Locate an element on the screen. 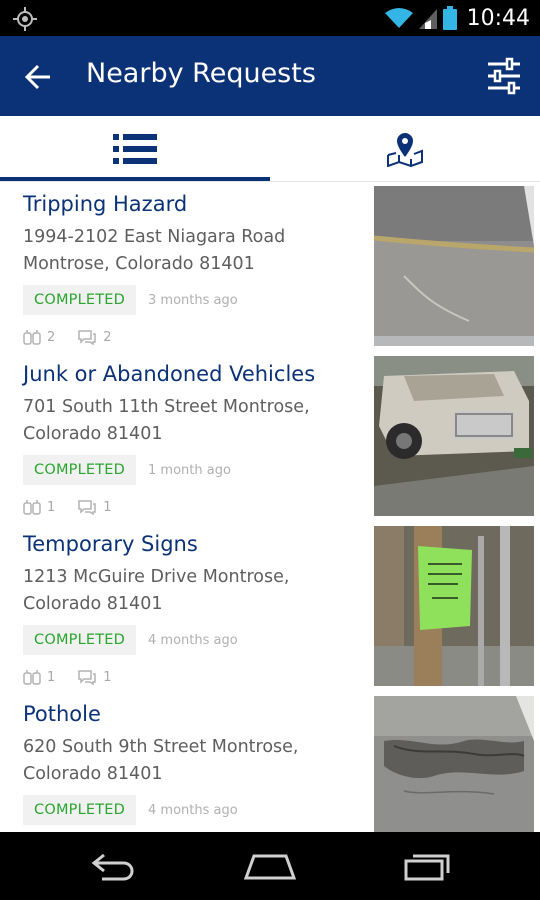 This screenshot has height=900, width=540. request-title: Pothole is located at coordinates (62, 714).